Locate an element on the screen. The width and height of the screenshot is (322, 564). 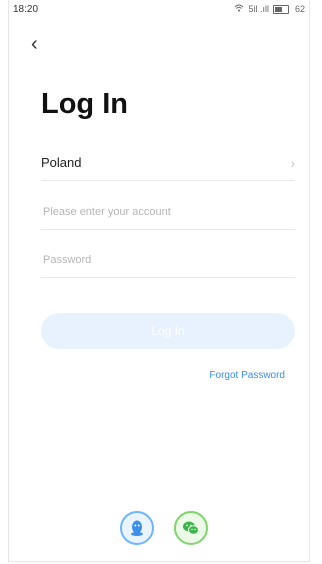
account-field-row is located at coordinates (168, 212).